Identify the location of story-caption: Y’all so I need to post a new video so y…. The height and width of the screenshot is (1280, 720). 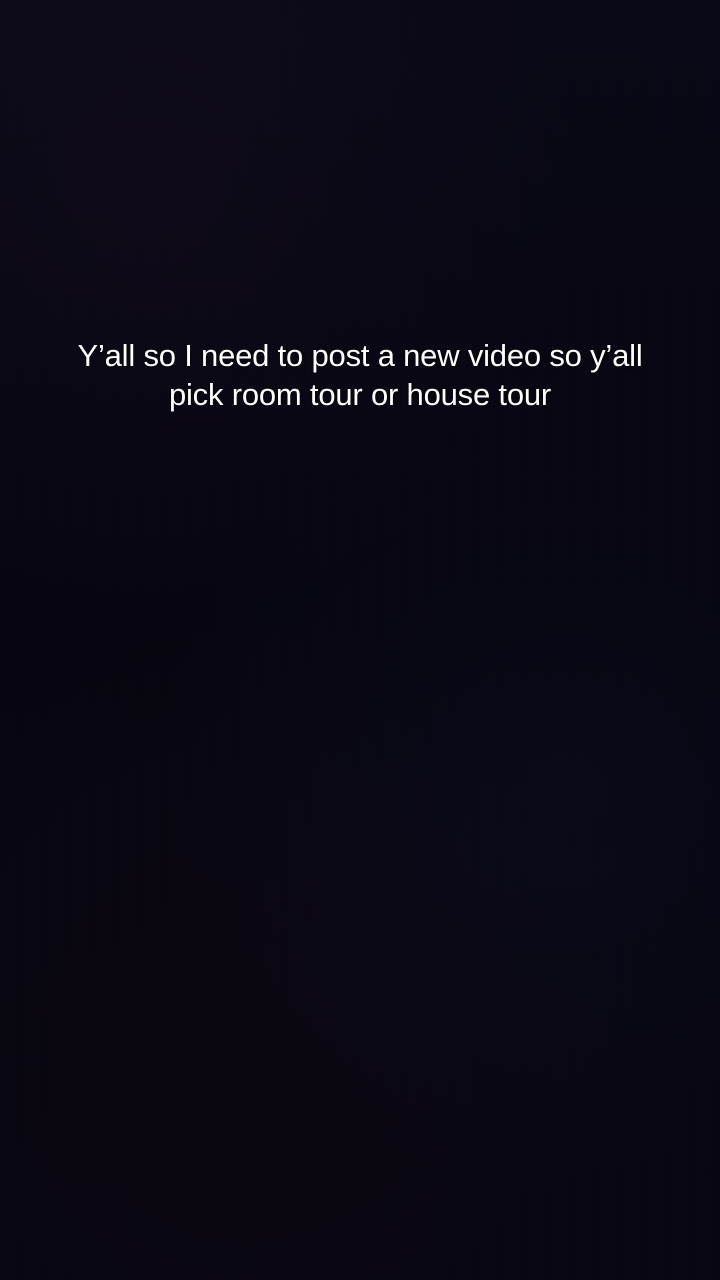
(360, 375).